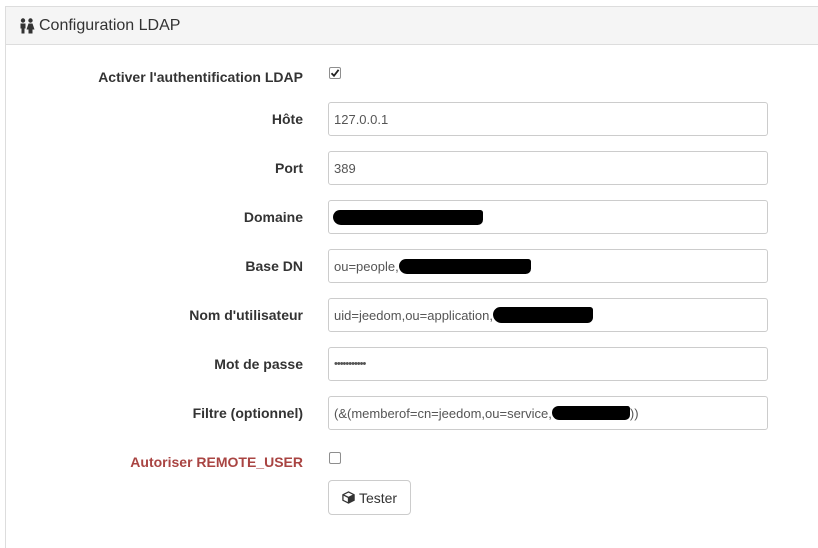  Describe the element at coordinates (548, 217) in the screenshot. I see `domain-input` at that location.